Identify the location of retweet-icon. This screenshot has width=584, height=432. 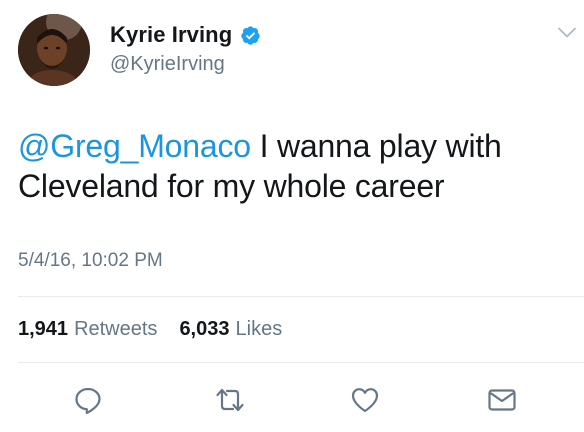
(230, 400).